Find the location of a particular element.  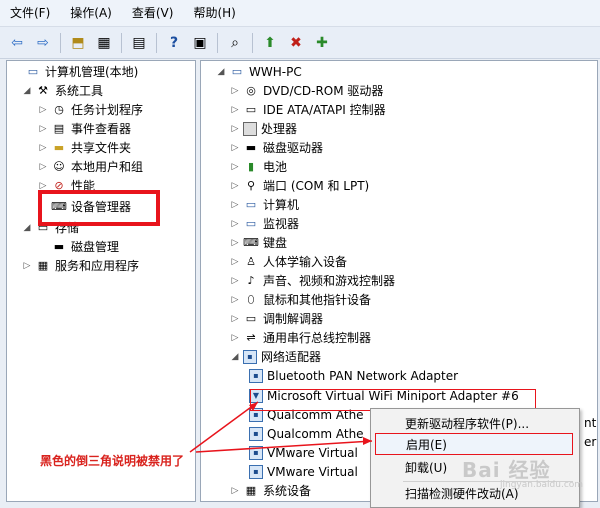

watermark: Bai 经验 is located at coordinates (506, 470).